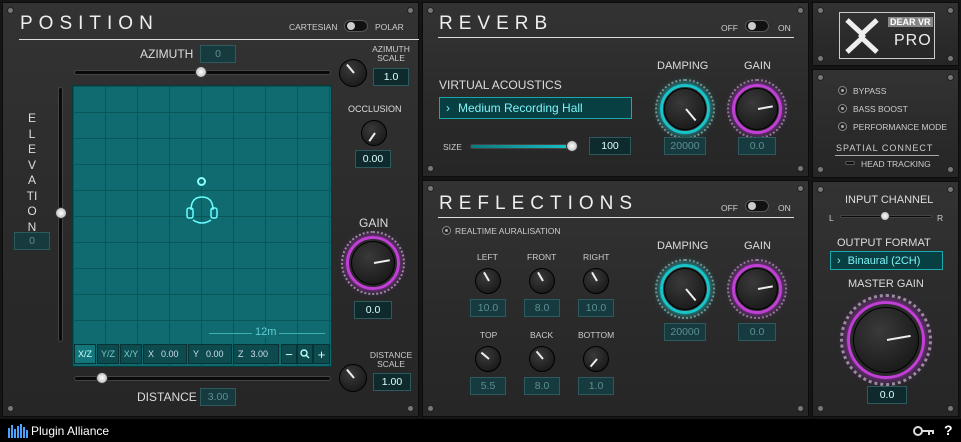 This screenshot has width=961, height=442. What do you see at coordinates (375, 109) in the screenshot?
I see `occlusion-label: OCCLUSION` at bounding box center [375, 109].